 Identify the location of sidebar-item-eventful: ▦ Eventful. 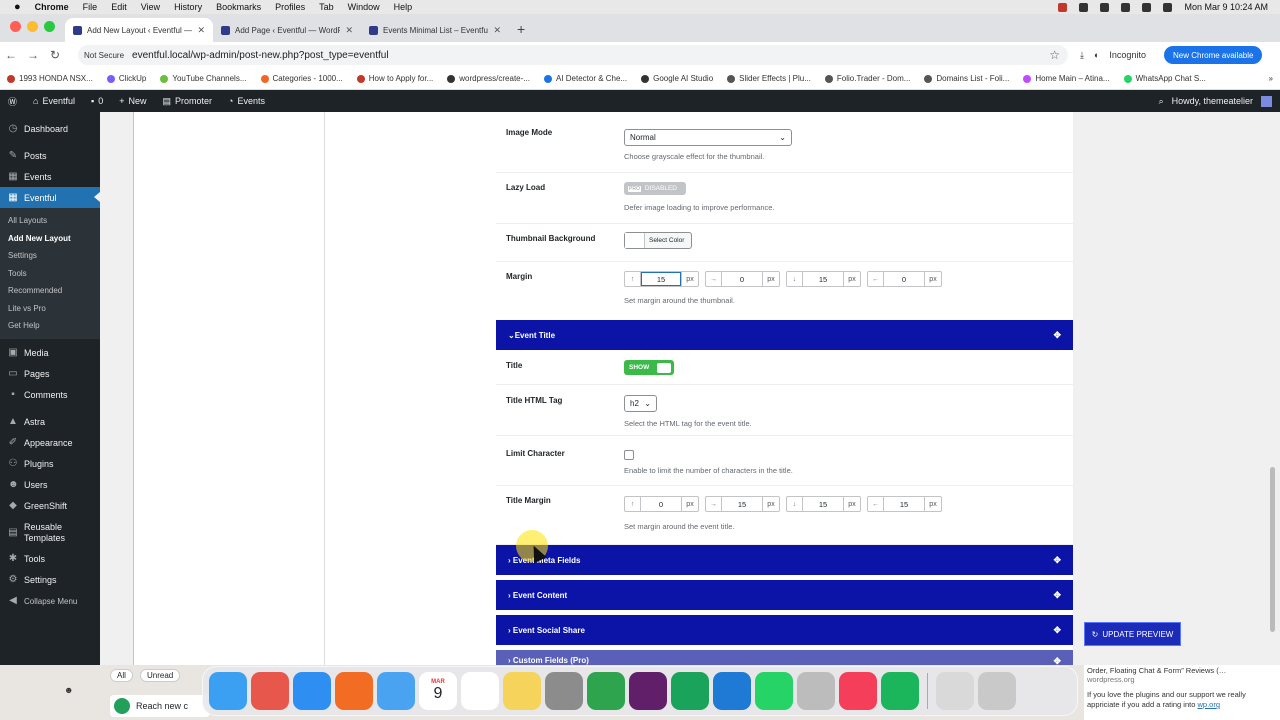
(50, 197).